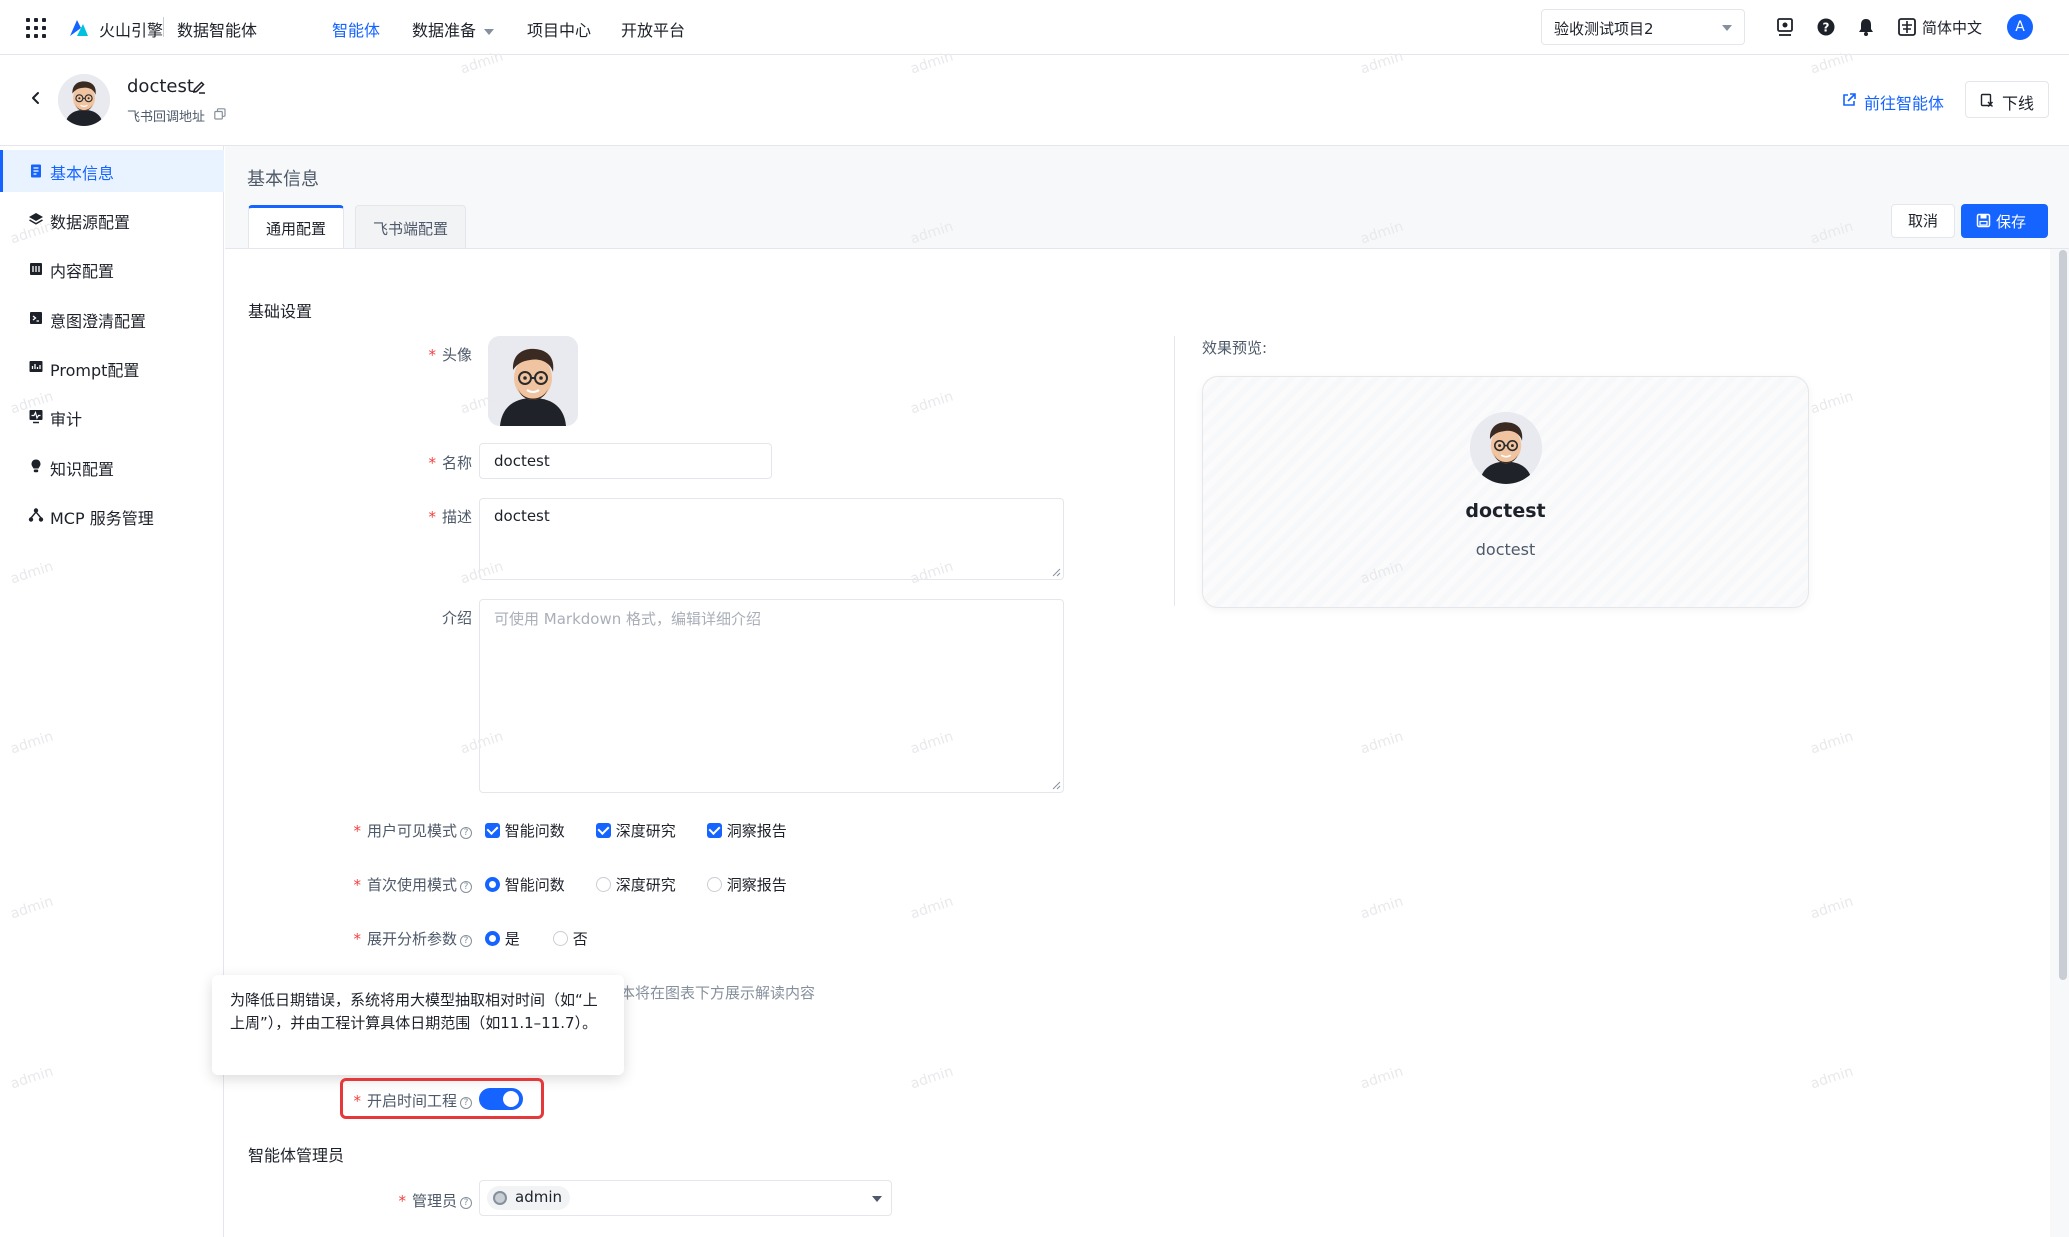  I want to click on avatar-upload, so click(533, 381).